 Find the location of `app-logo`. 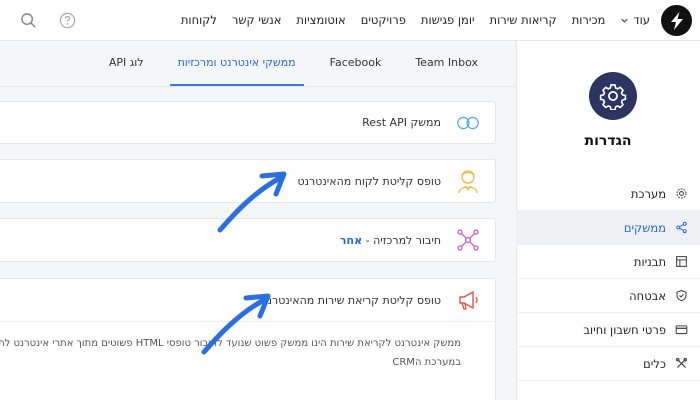

app-logo is located at coordinates (676, 20).